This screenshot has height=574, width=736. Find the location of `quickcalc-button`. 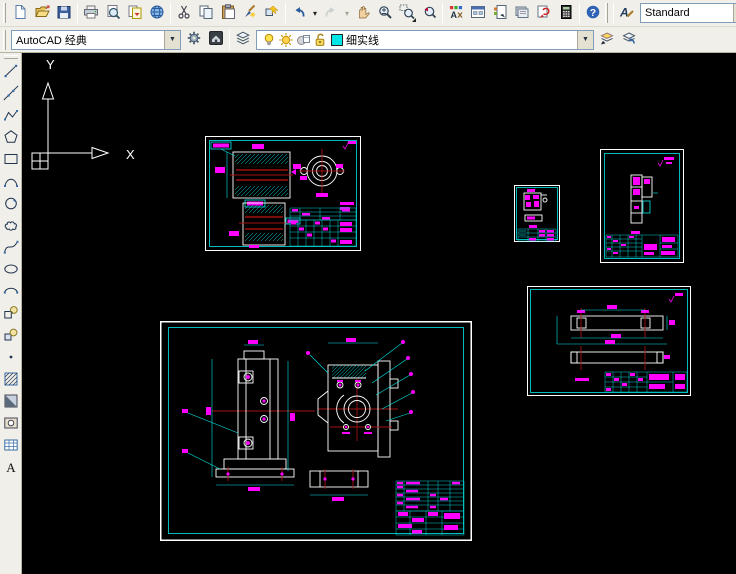

quickcalc-button is located at coordinates (566, 13).